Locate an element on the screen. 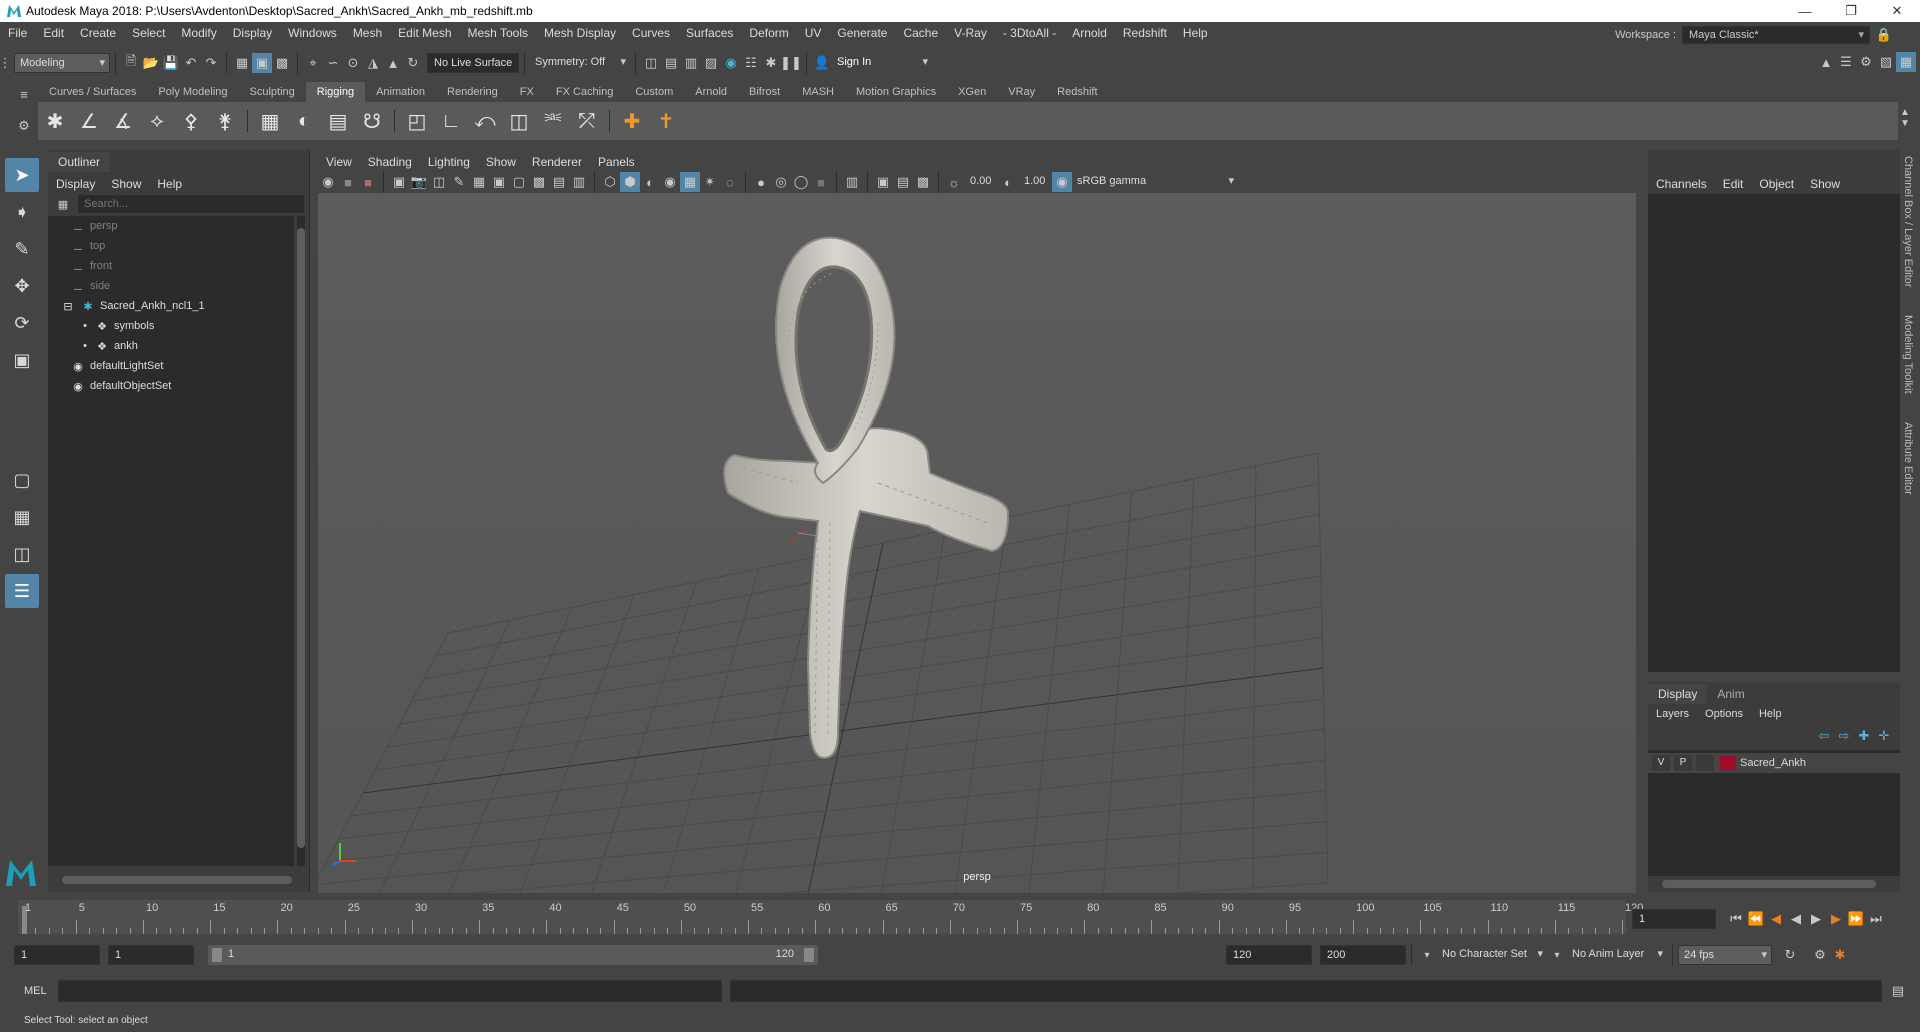 The image size is (1920, 1032). anim-layer-dropdown: No Anim Layer is located at coordinates (1617, 955).